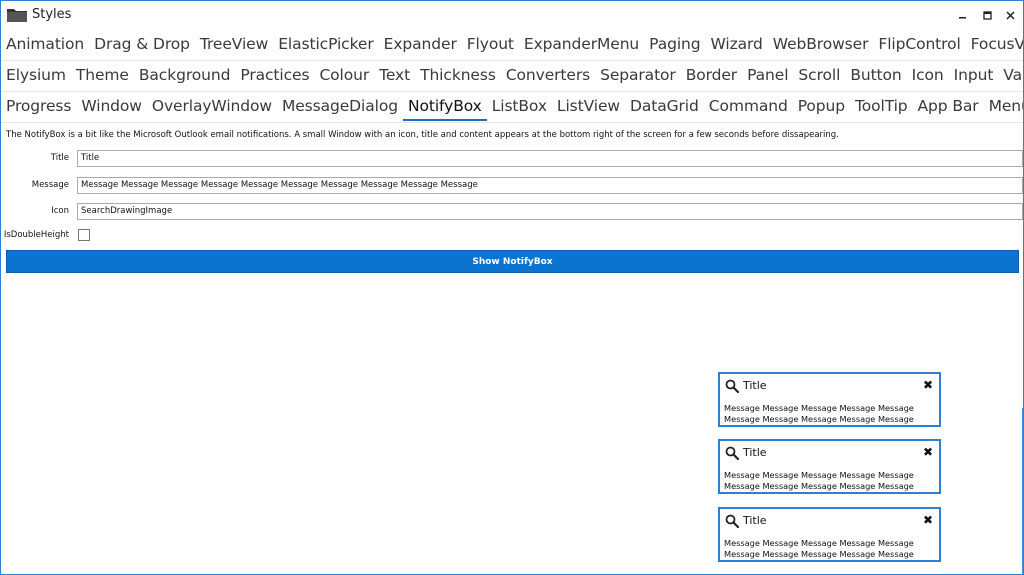  What do you see at coordinates (102, 75) in the screenshot?
I see `tab-theme: Theme` at bounding box center [102, 75].